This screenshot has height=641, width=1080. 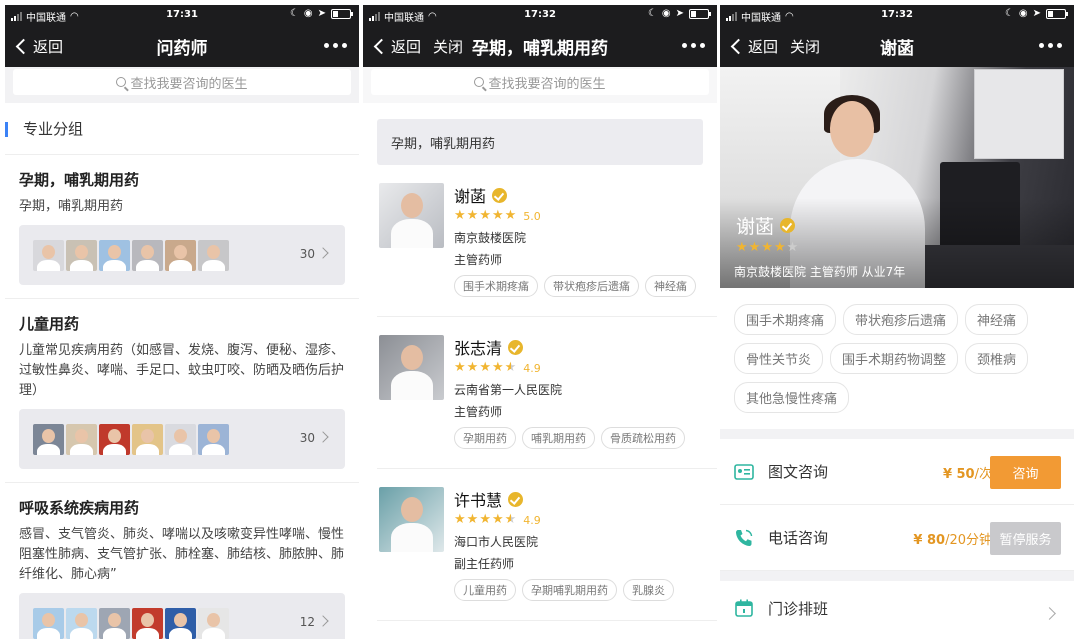 What do you see at coordinates (532, 216) in the screenshot?
I see `rating-value: 5.0` at bounding box center [532, 216].